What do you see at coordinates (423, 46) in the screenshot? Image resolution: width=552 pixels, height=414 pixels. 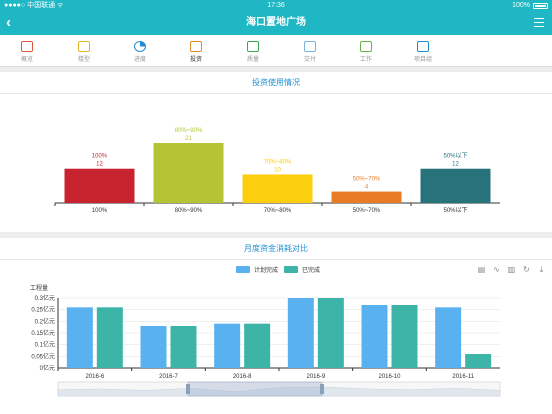 I see `team-icon` at bounding box center [423, 46].